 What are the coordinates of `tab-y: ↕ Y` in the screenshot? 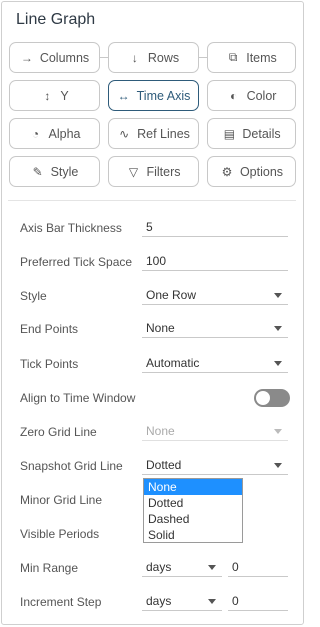 It's located at (54, 95).